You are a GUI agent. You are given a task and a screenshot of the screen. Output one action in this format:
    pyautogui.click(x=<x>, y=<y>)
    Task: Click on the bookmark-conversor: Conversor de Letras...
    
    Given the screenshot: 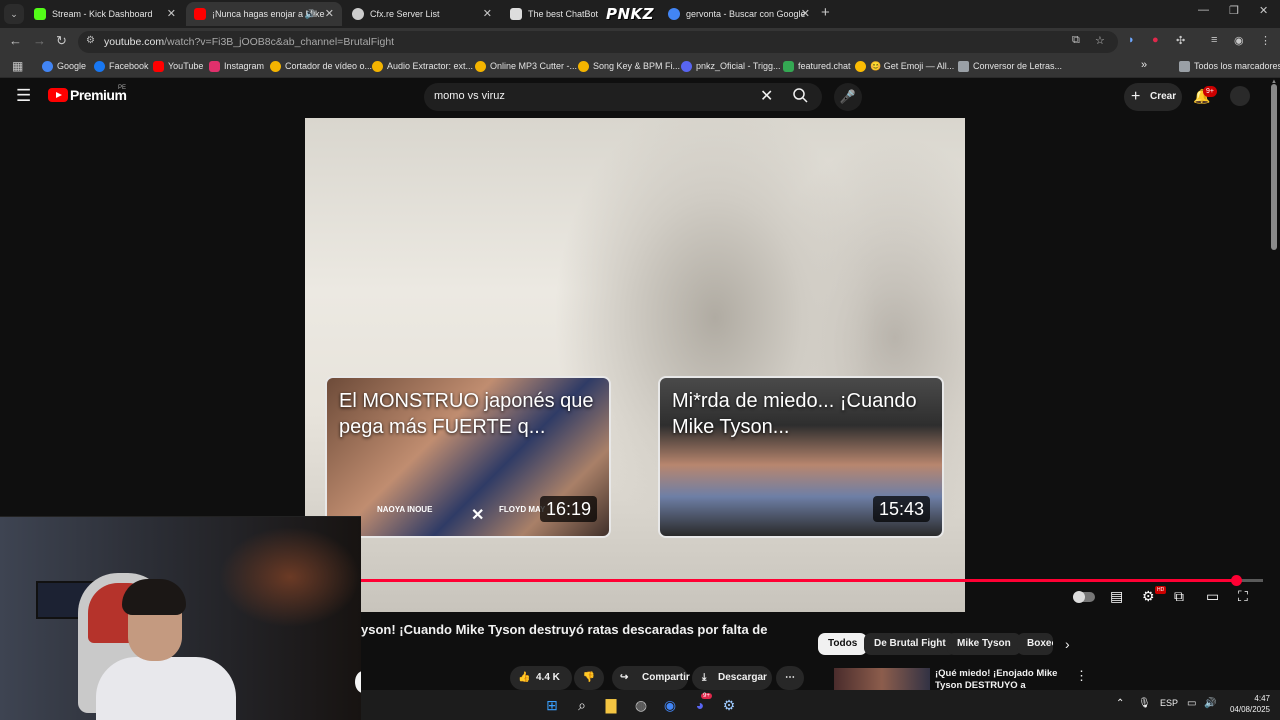 What is the action you would take?
    pyautogui.click(x=1010, y=66)
    